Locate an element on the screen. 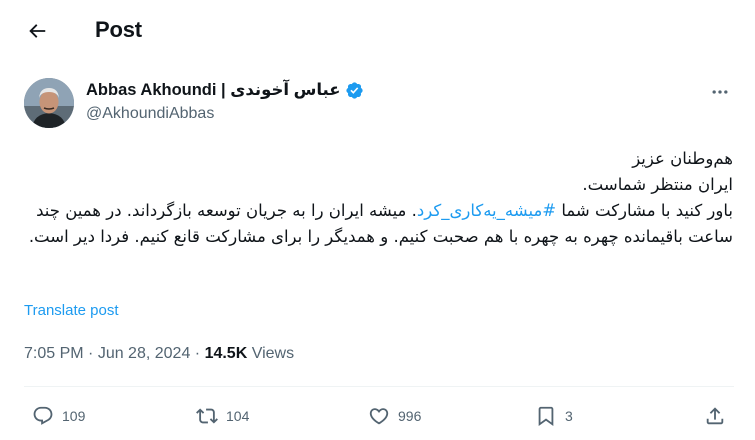 This screenshot has height=440, width=755. avatar-image is located at coordinates (49, 103).